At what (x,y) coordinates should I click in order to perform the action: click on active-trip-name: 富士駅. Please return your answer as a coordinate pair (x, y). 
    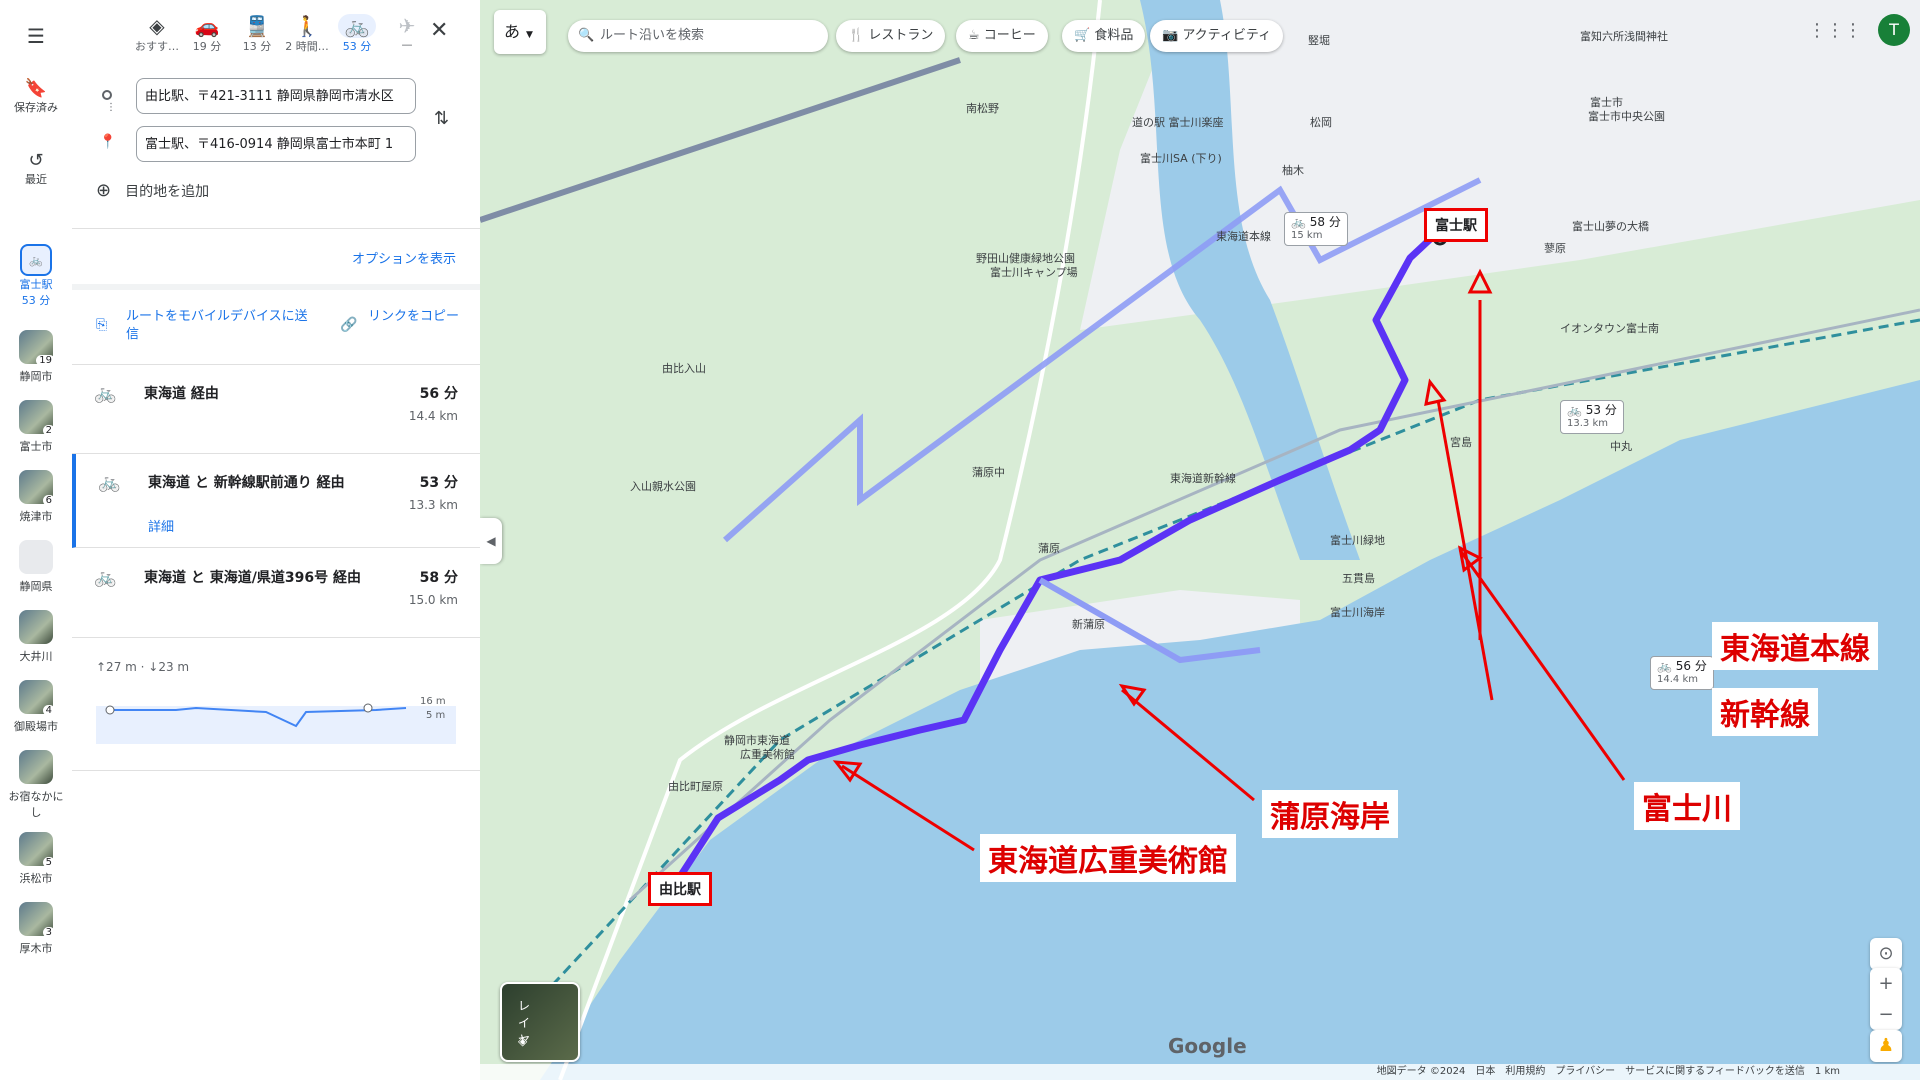
    Looking at the image, I should click on (36, 284).